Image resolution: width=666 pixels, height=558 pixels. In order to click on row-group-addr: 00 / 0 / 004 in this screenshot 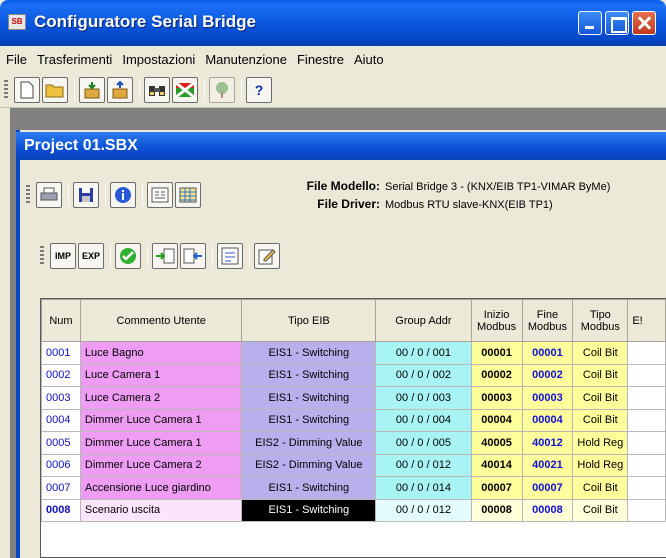, I will do `click(423, 420)`.